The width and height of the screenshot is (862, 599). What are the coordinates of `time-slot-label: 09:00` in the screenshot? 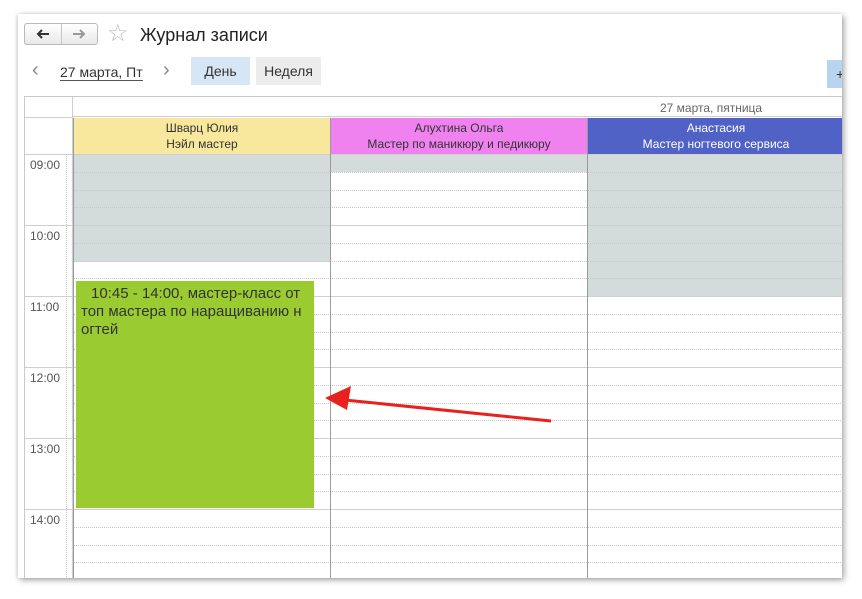 It's located at (45, 165).